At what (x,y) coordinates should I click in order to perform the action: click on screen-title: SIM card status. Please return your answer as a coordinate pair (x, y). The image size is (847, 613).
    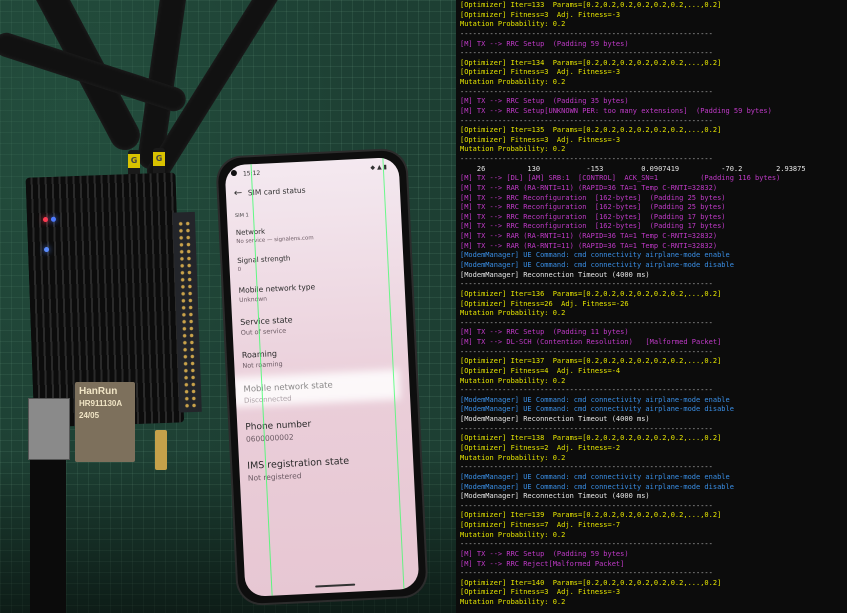
    Looking at the image, I should click on (276, 191).